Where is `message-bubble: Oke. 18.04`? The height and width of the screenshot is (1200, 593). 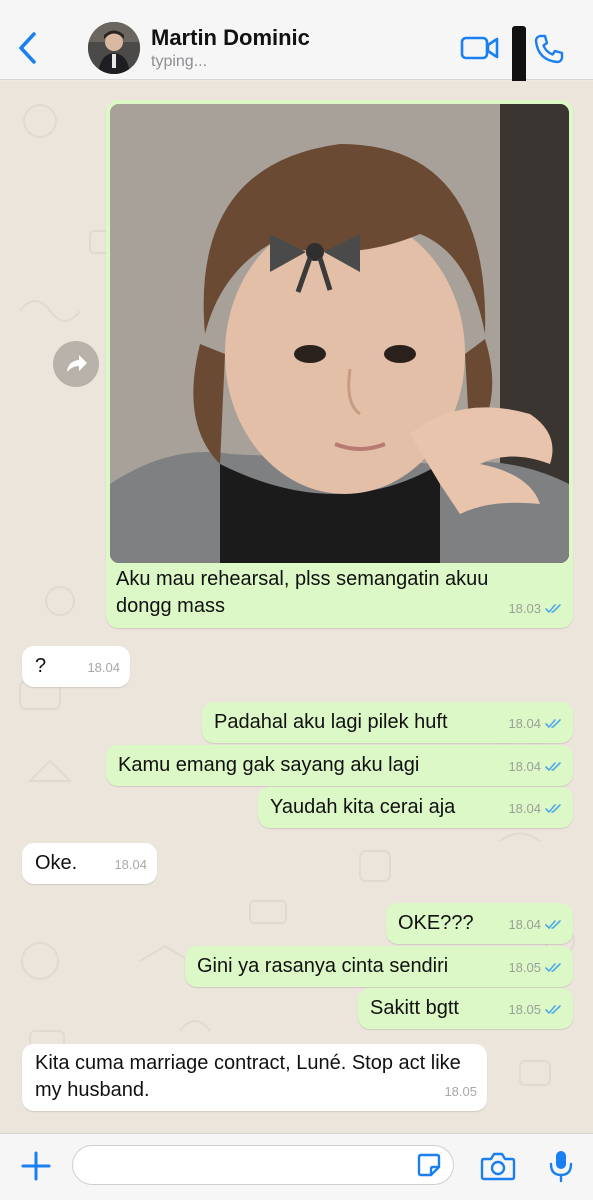
message-bubble: Oke. 18.04 is located at coordinates (89, 863).